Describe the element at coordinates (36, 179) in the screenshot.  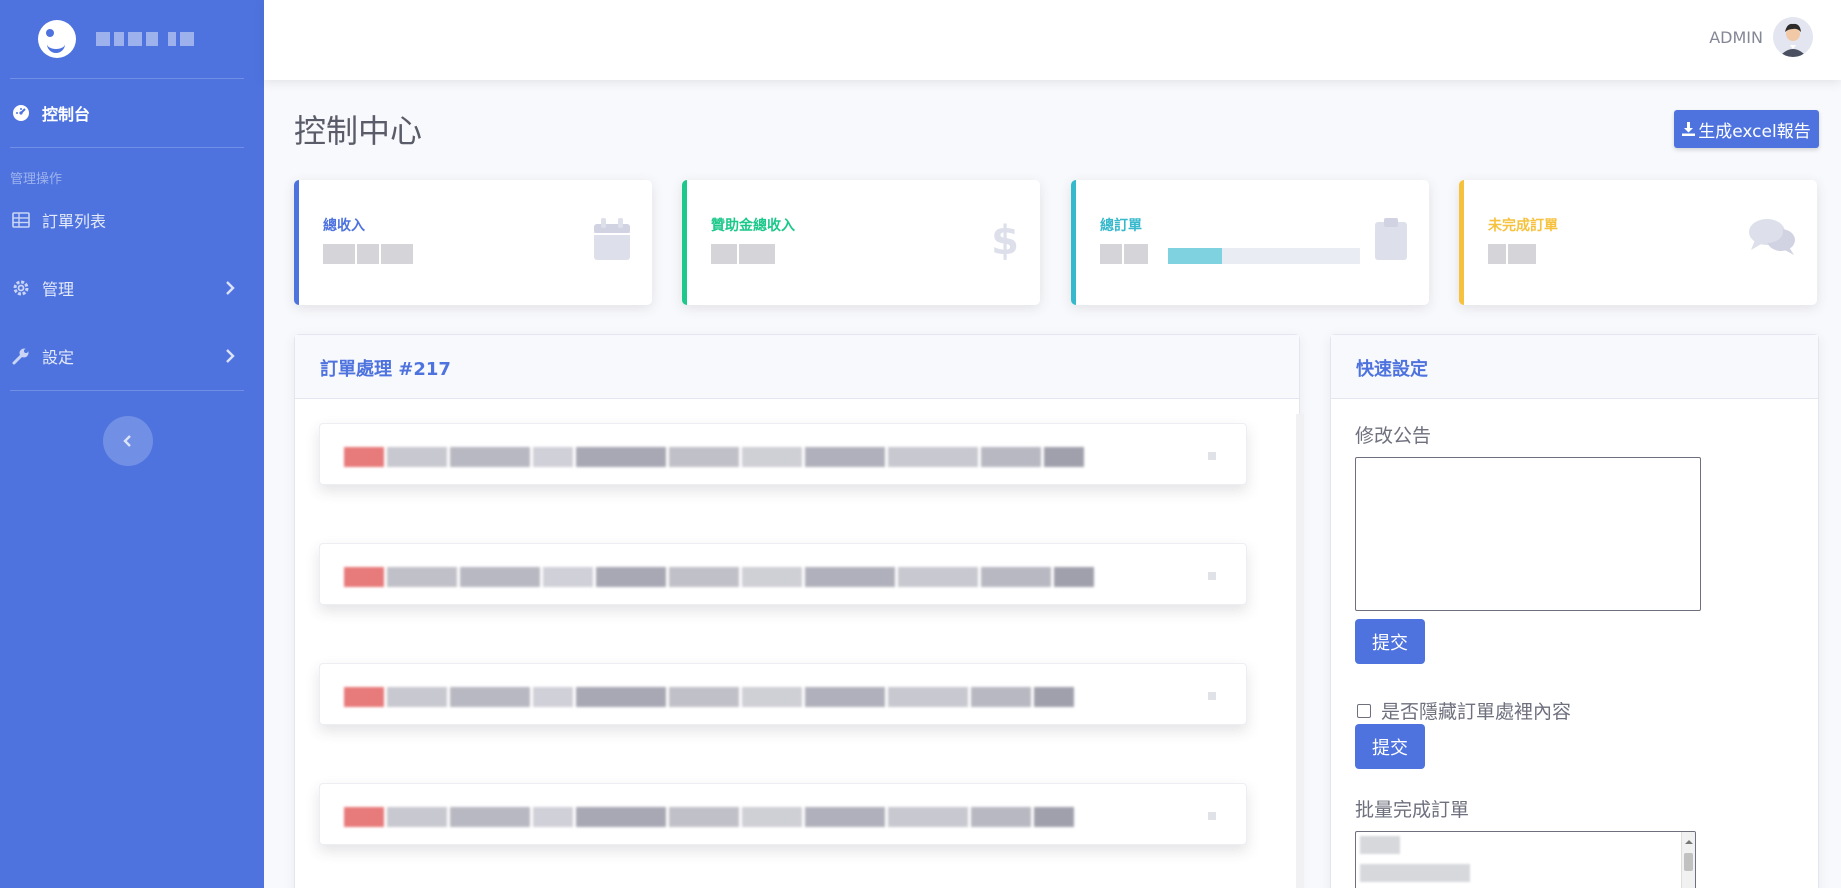
I see `sidebar-heading: 管理操作` at that location.